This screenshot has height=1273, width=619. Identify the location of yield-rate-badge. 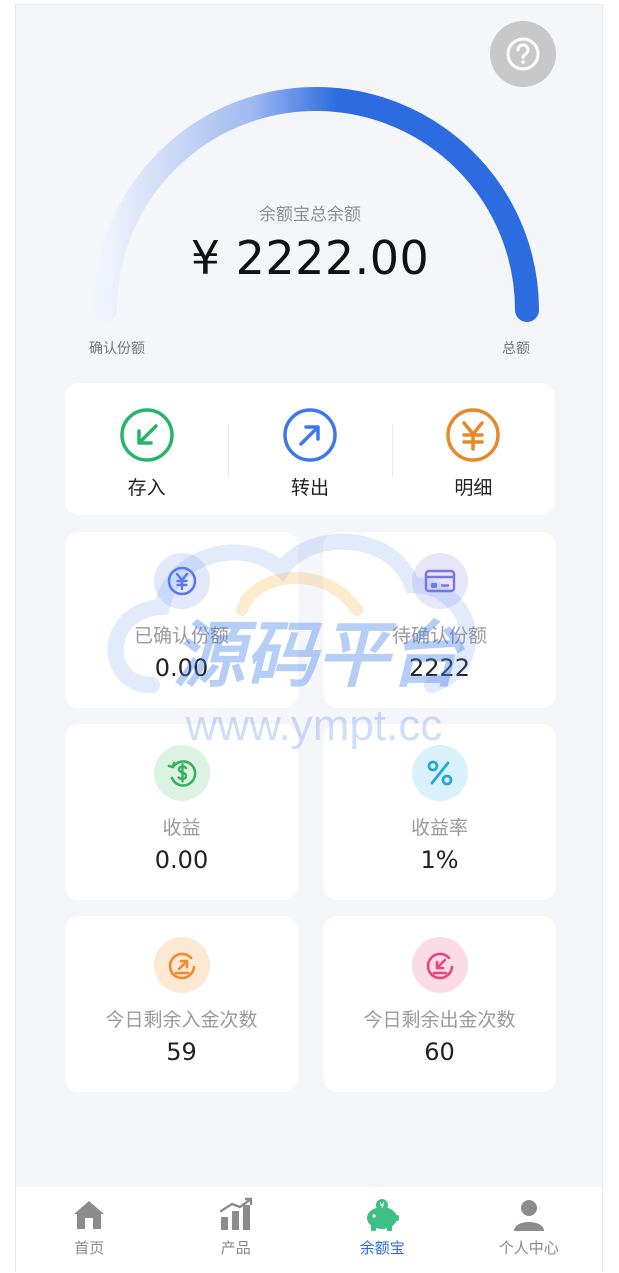
(439, 773).